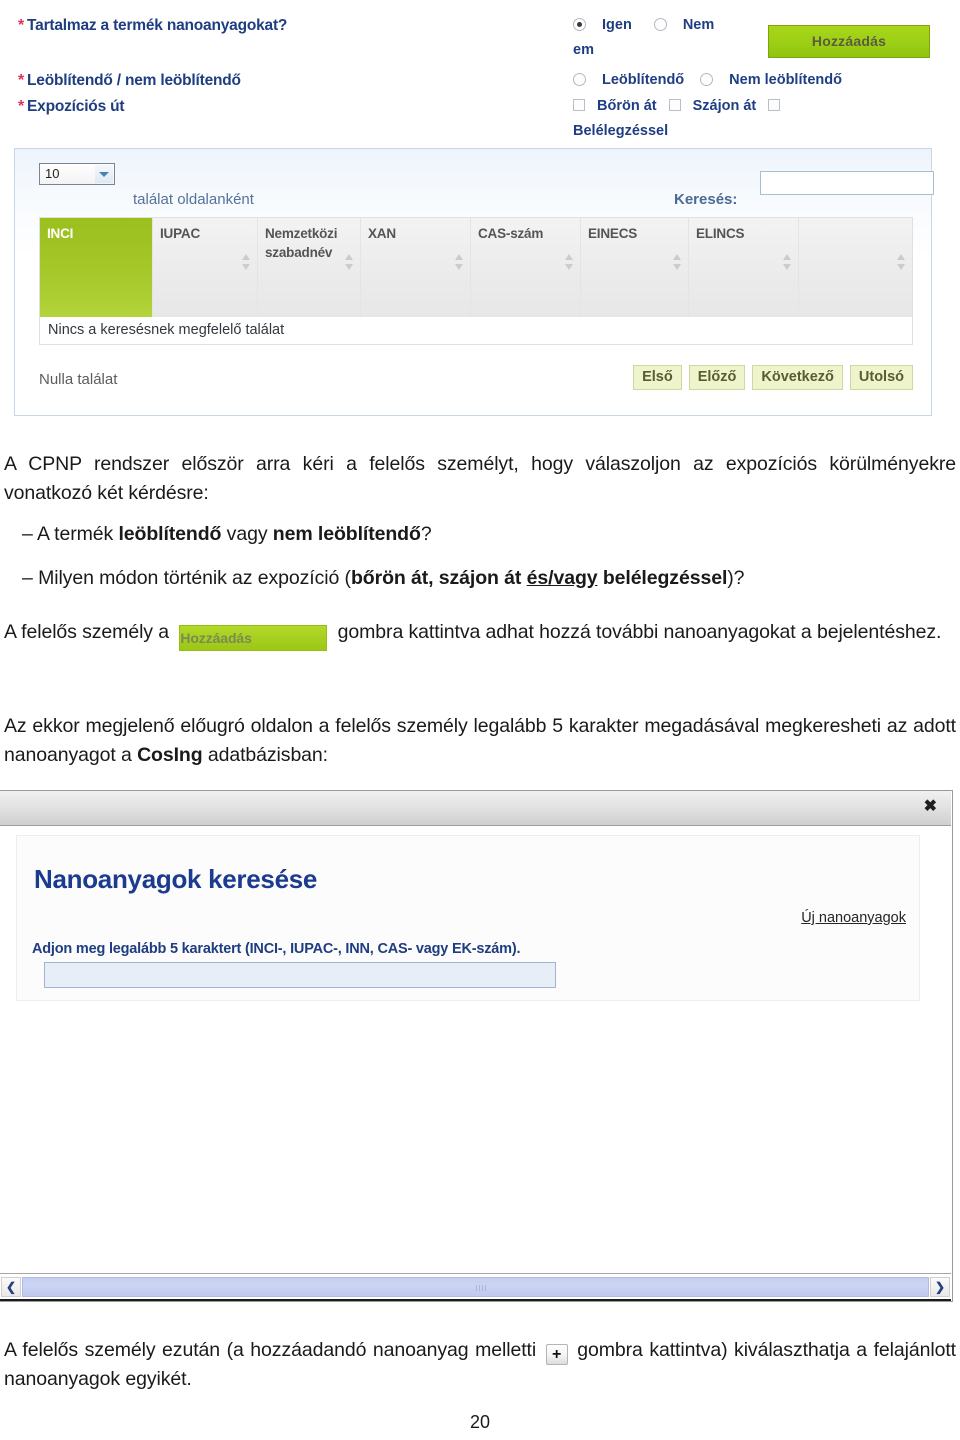 This screenshot has width=960, height=1440. Describe the element at coordinates (104, 174) in the screenshot. I see `chevron-down-icon` at that location.